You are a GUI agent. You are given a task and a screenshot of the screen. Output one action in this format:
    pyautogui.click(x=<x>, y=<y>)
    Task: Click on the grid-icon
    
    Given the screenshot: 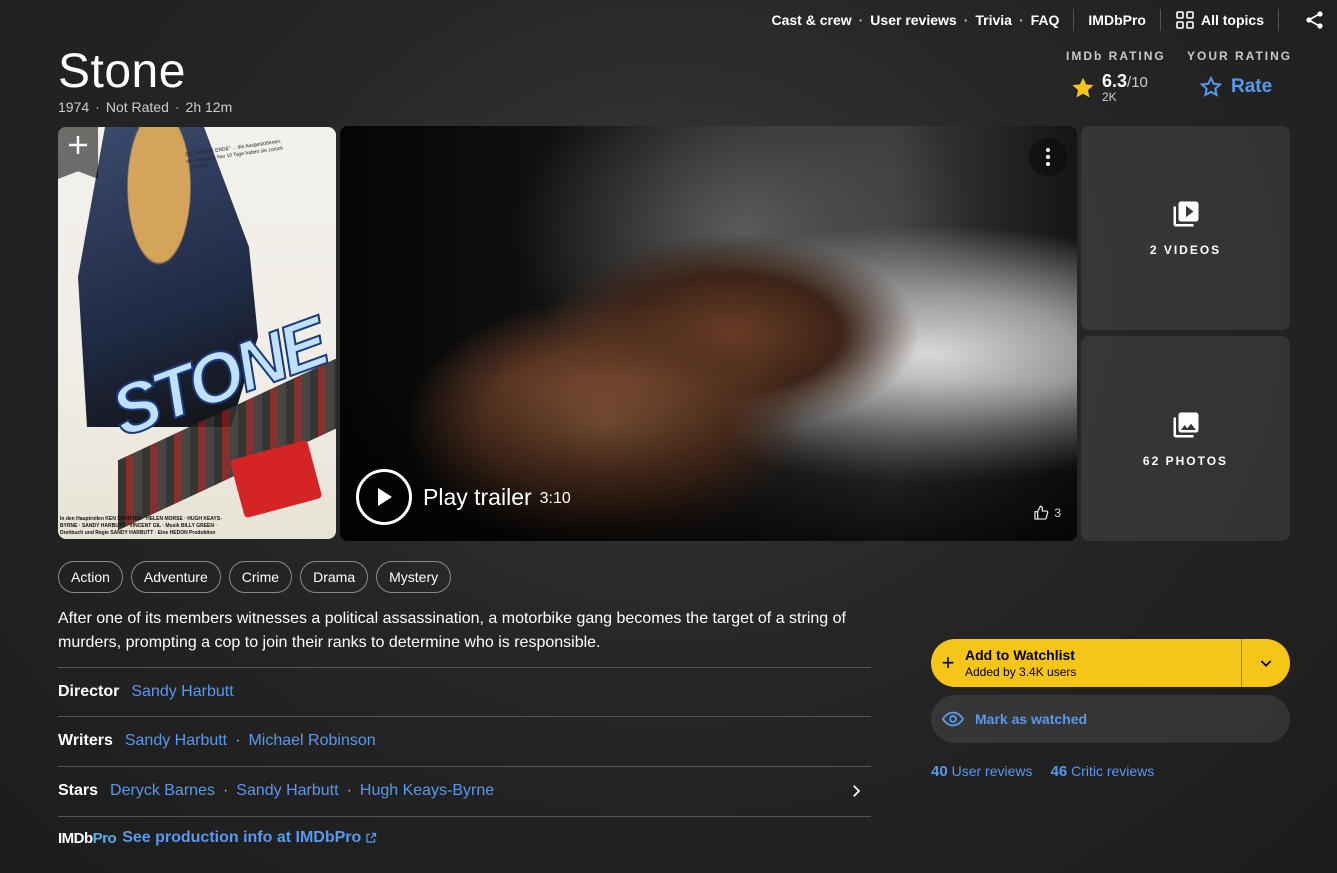 What is the action you would take?
    pyautogui.click(x=1185, y=20)
    